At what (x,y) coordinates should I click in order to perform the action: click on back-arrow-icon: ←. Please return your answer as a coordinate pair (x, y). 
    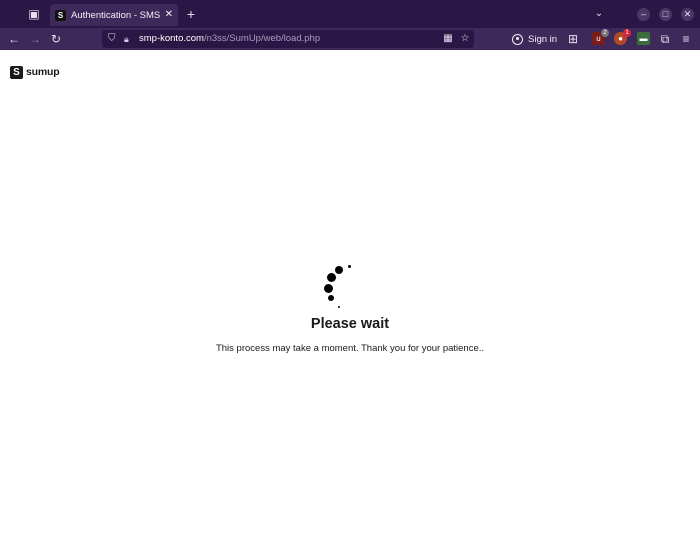
    Looking at the image, I should click on (14, 39).